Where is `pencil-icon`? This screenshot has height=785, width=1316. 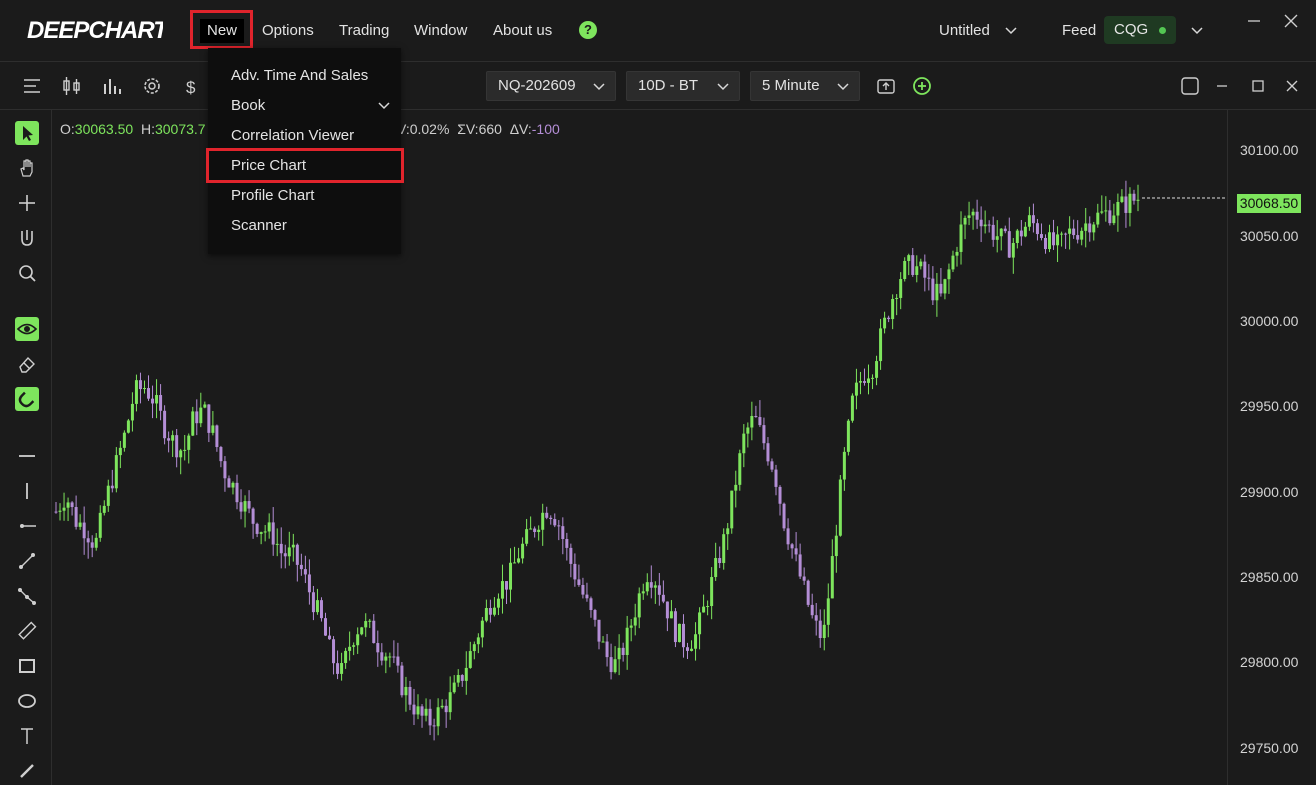
pencil-icon is located at coordinates (27, 771).